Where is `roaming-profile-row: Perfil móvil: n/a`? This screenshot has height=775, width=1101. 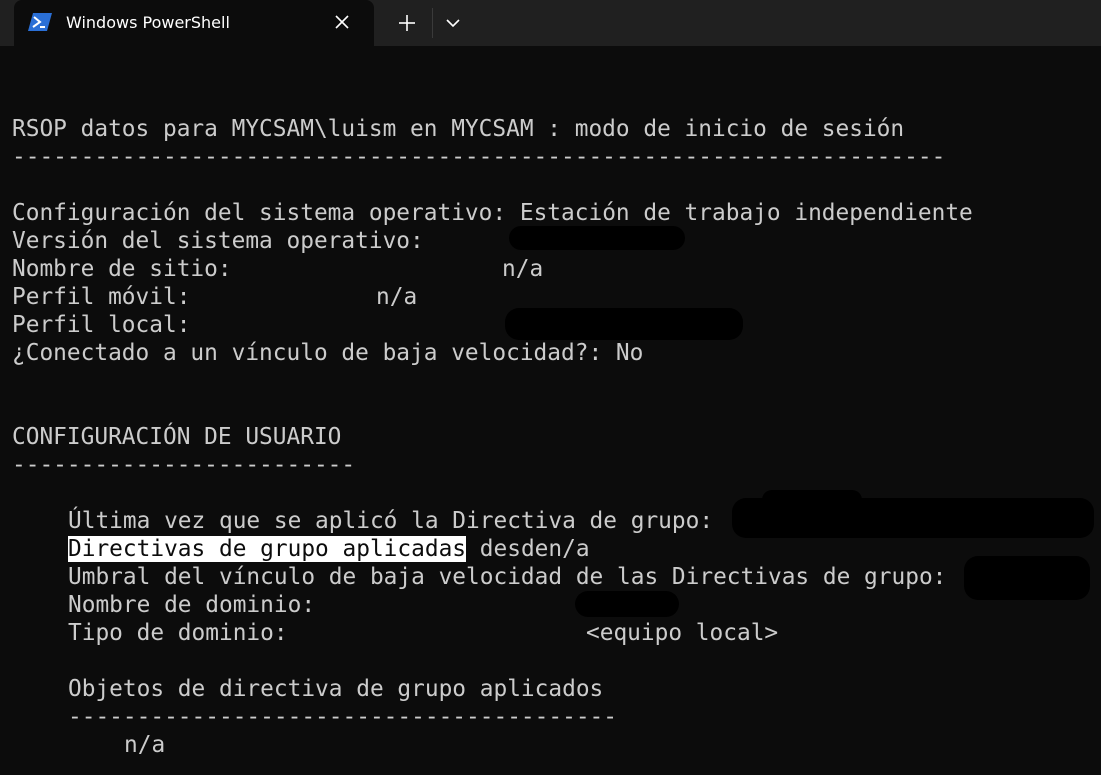 roaming-profile-row: Perfil móvil: n/a is located at coordinates (214, 297).